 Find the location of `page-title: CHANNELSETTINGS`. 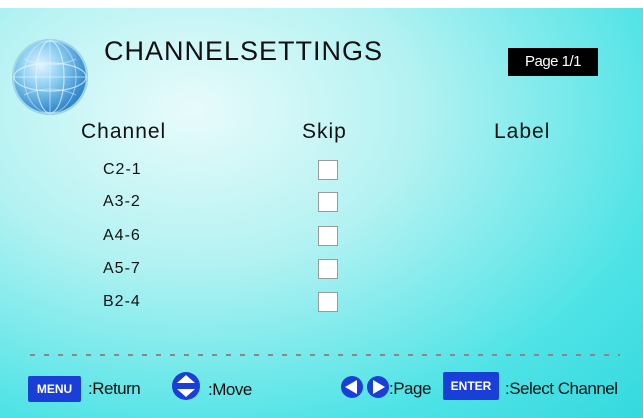

page-title: CHANNELSETTINGS is located at coordinates (244, 51).